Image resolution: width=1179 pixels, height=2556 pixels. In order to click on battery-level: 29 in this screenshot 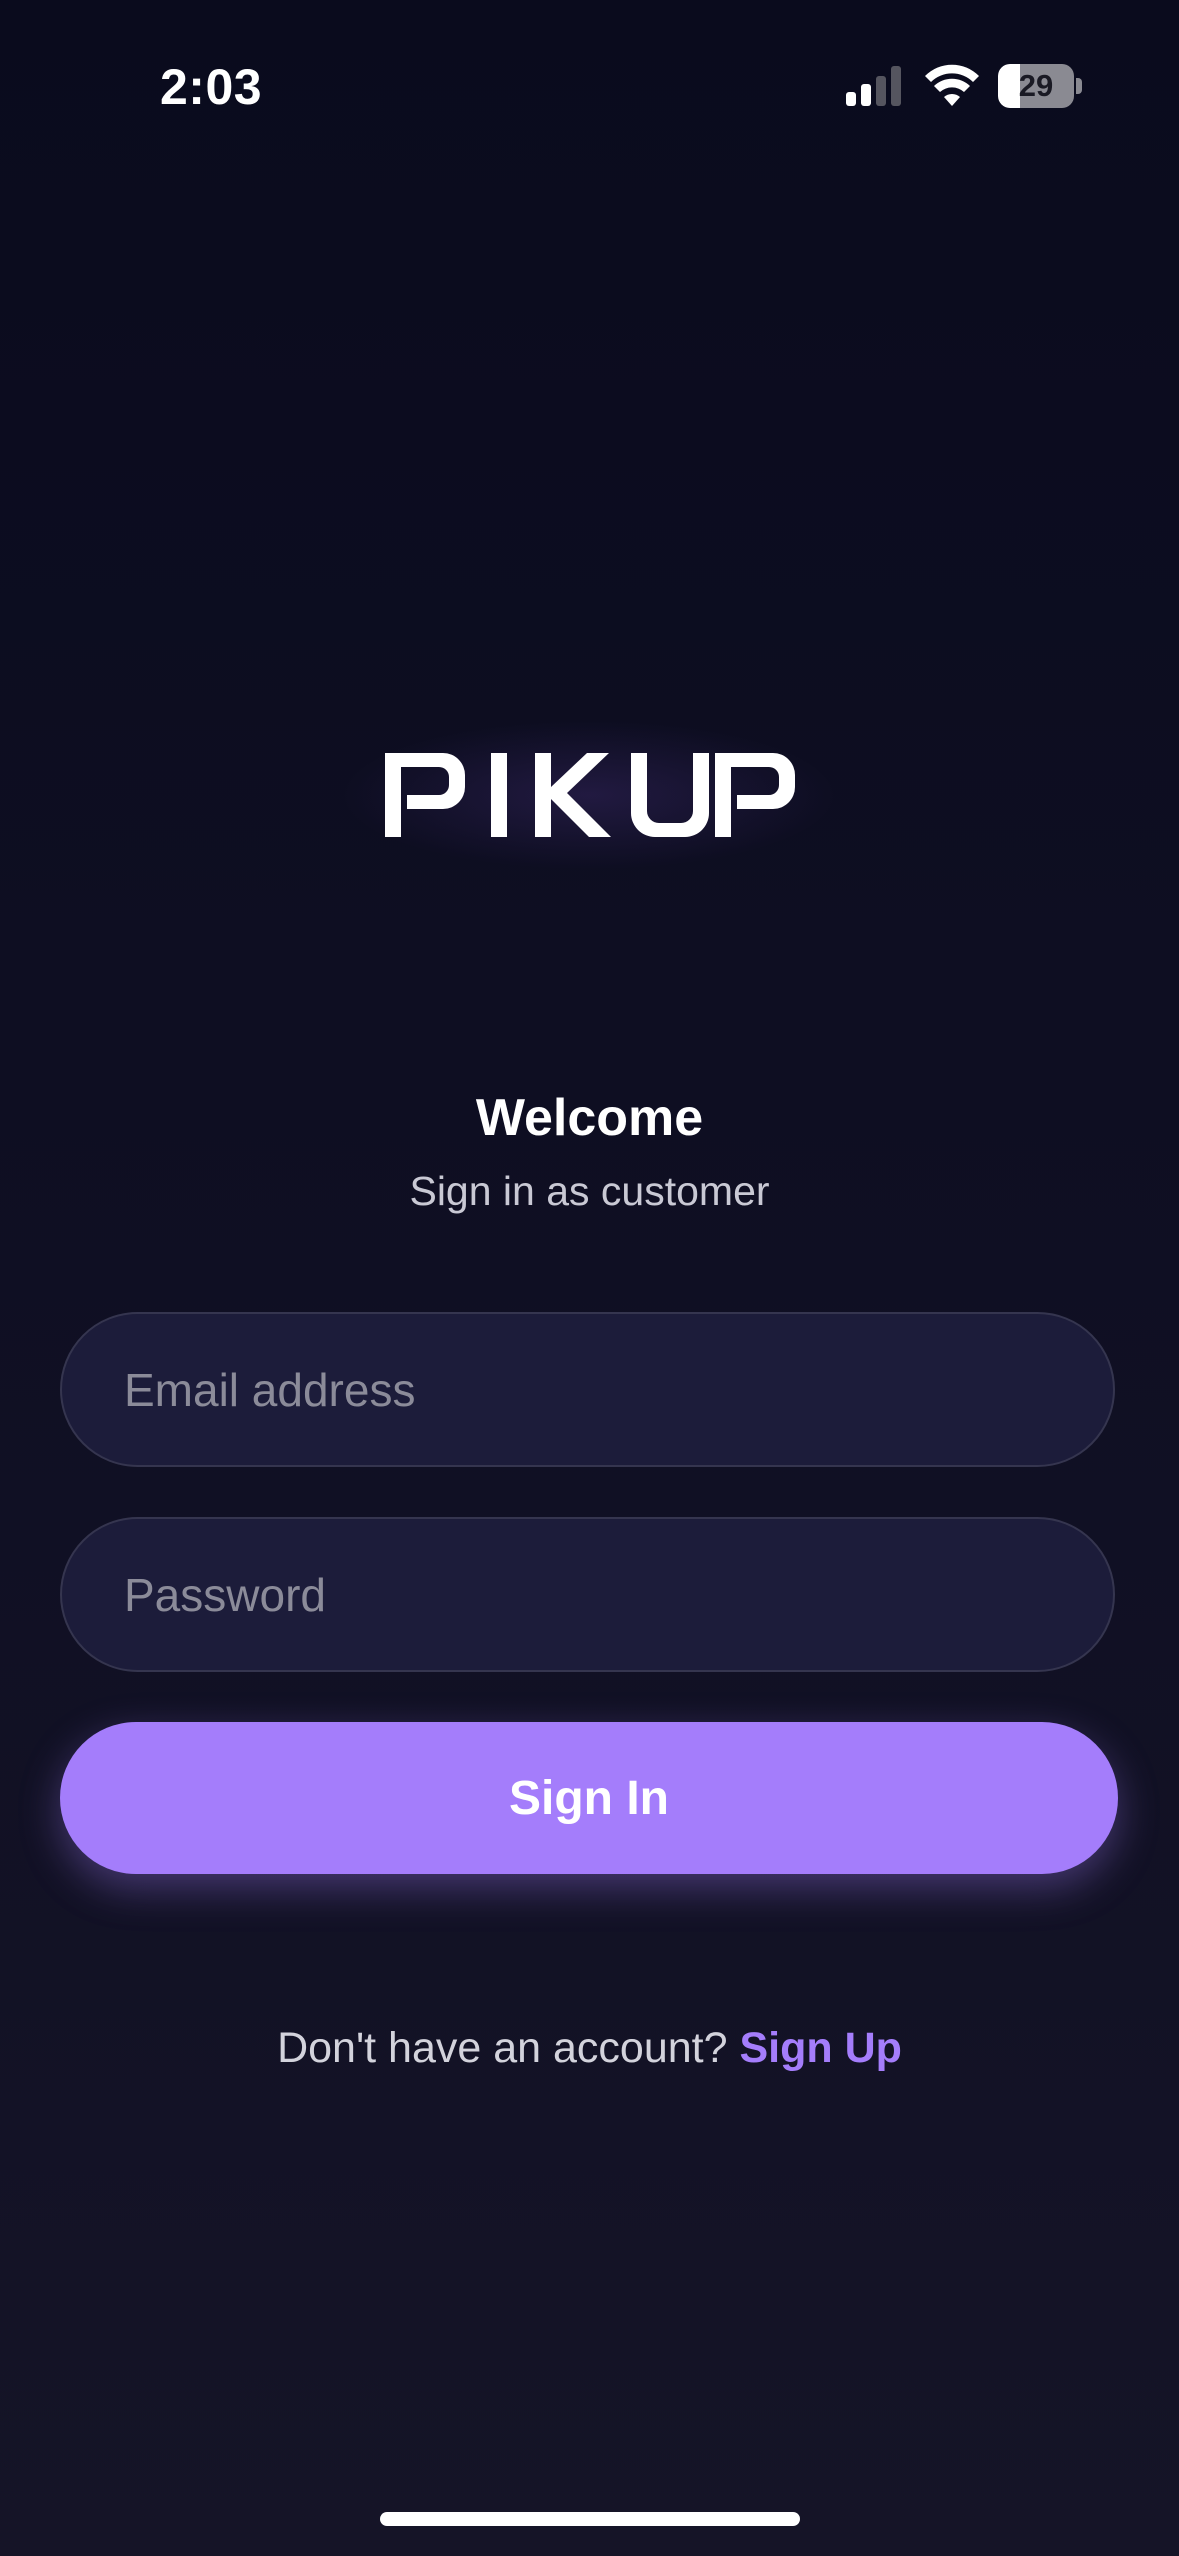, I will do `click(1036, 85)`.